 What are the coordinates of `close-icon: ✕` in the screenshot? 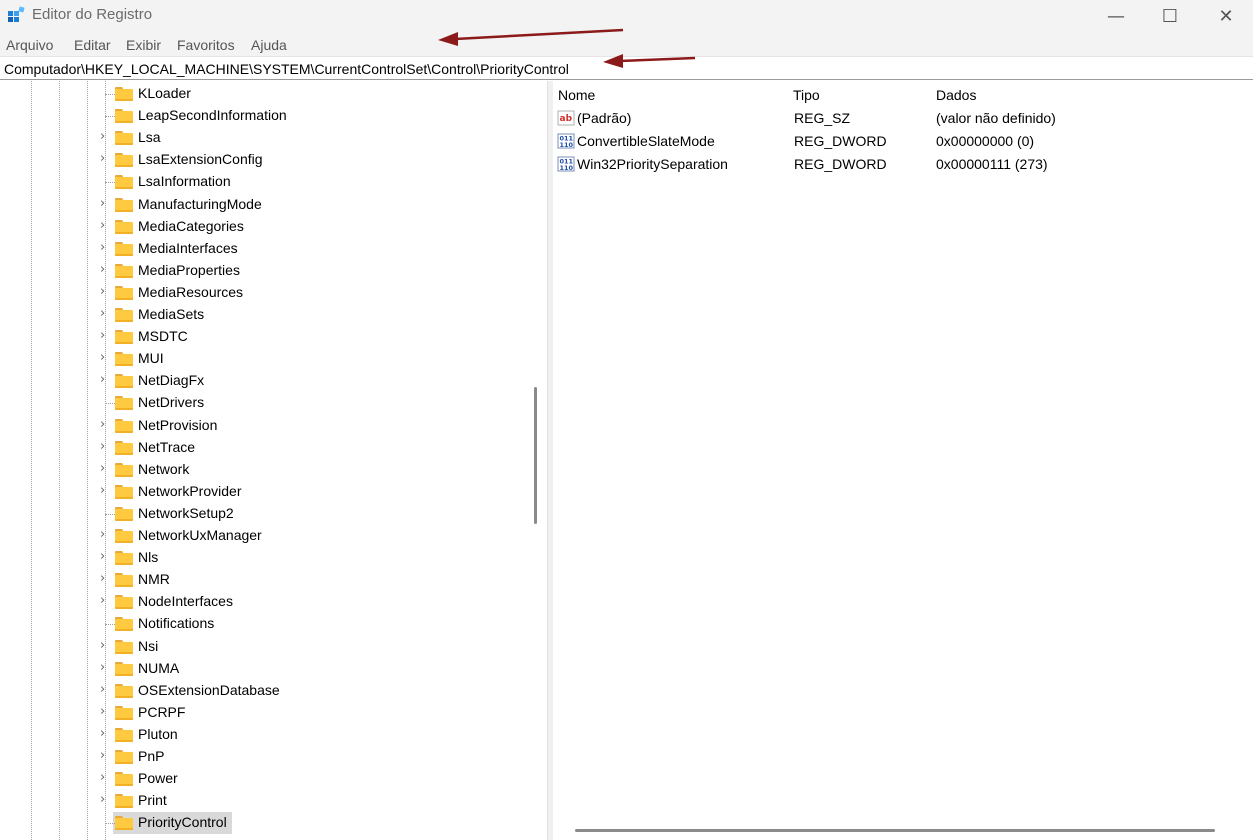 It's located at (1226, 16).